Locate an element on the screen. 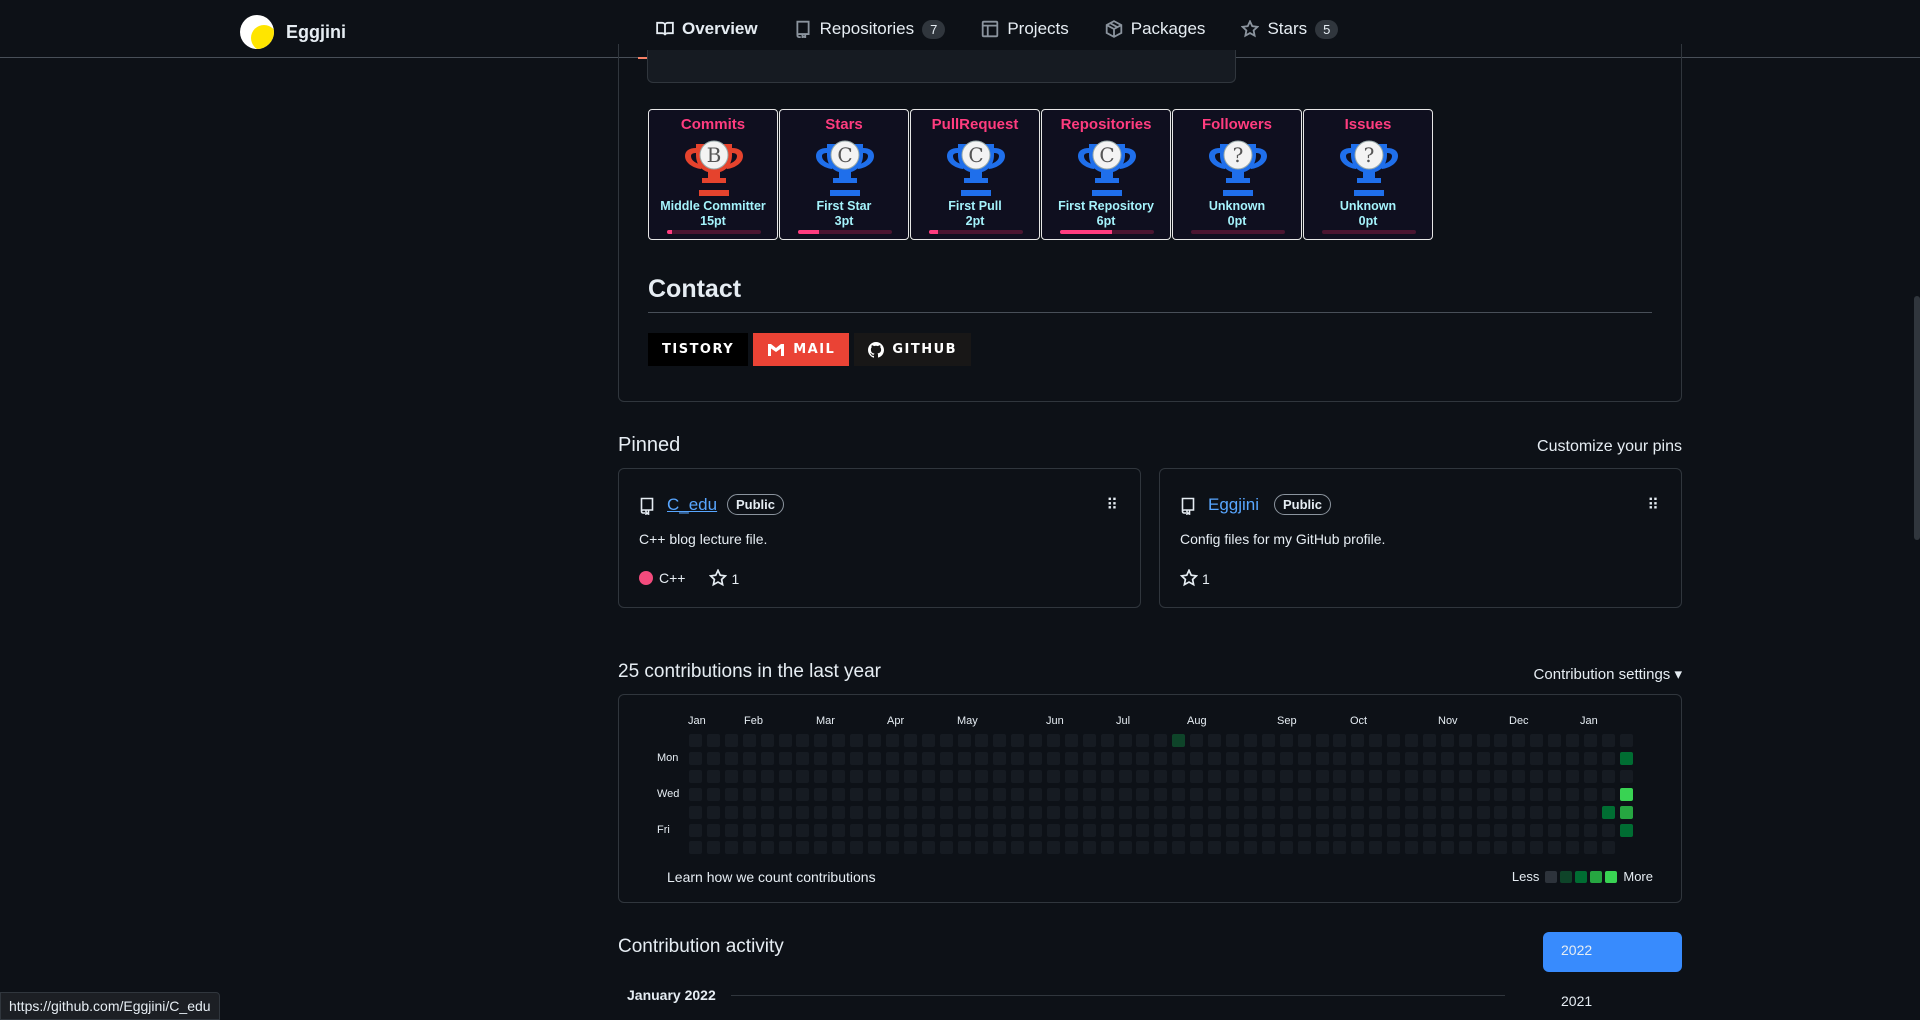 The image size is (1920, 1020). year-2022-button: 2022 is located at coordinates (1612, 952).